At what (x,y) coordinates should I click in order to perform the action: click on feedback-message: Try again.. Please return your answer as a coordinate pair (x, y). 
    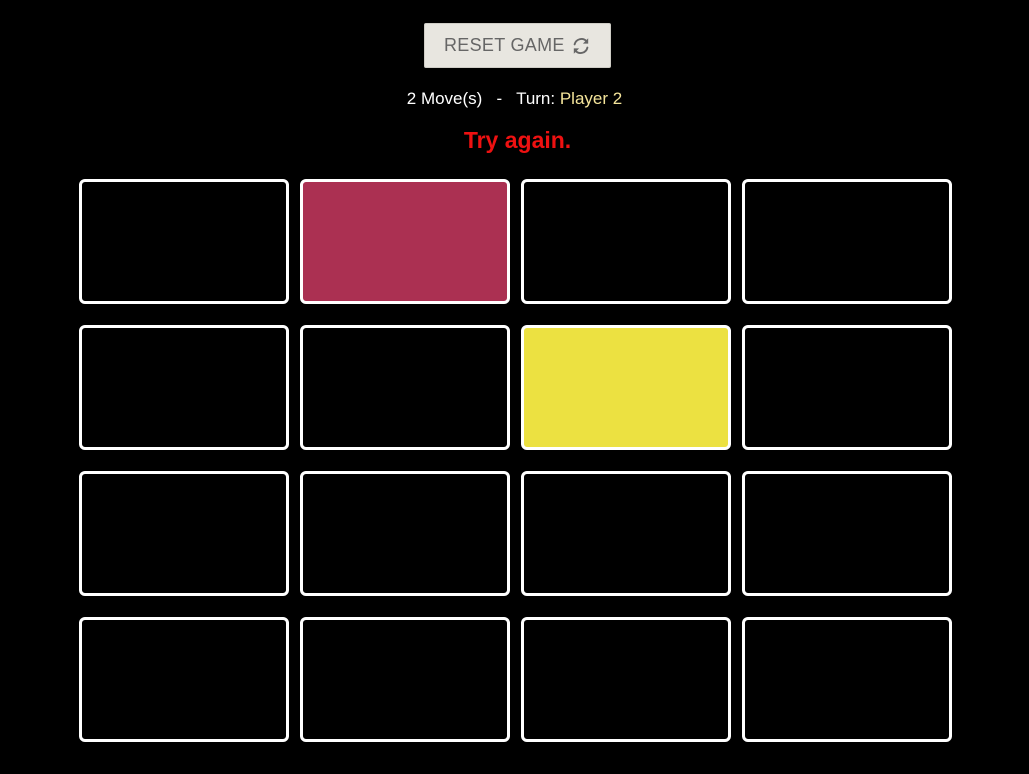
    Looking at the image, I should click on (517, 140).